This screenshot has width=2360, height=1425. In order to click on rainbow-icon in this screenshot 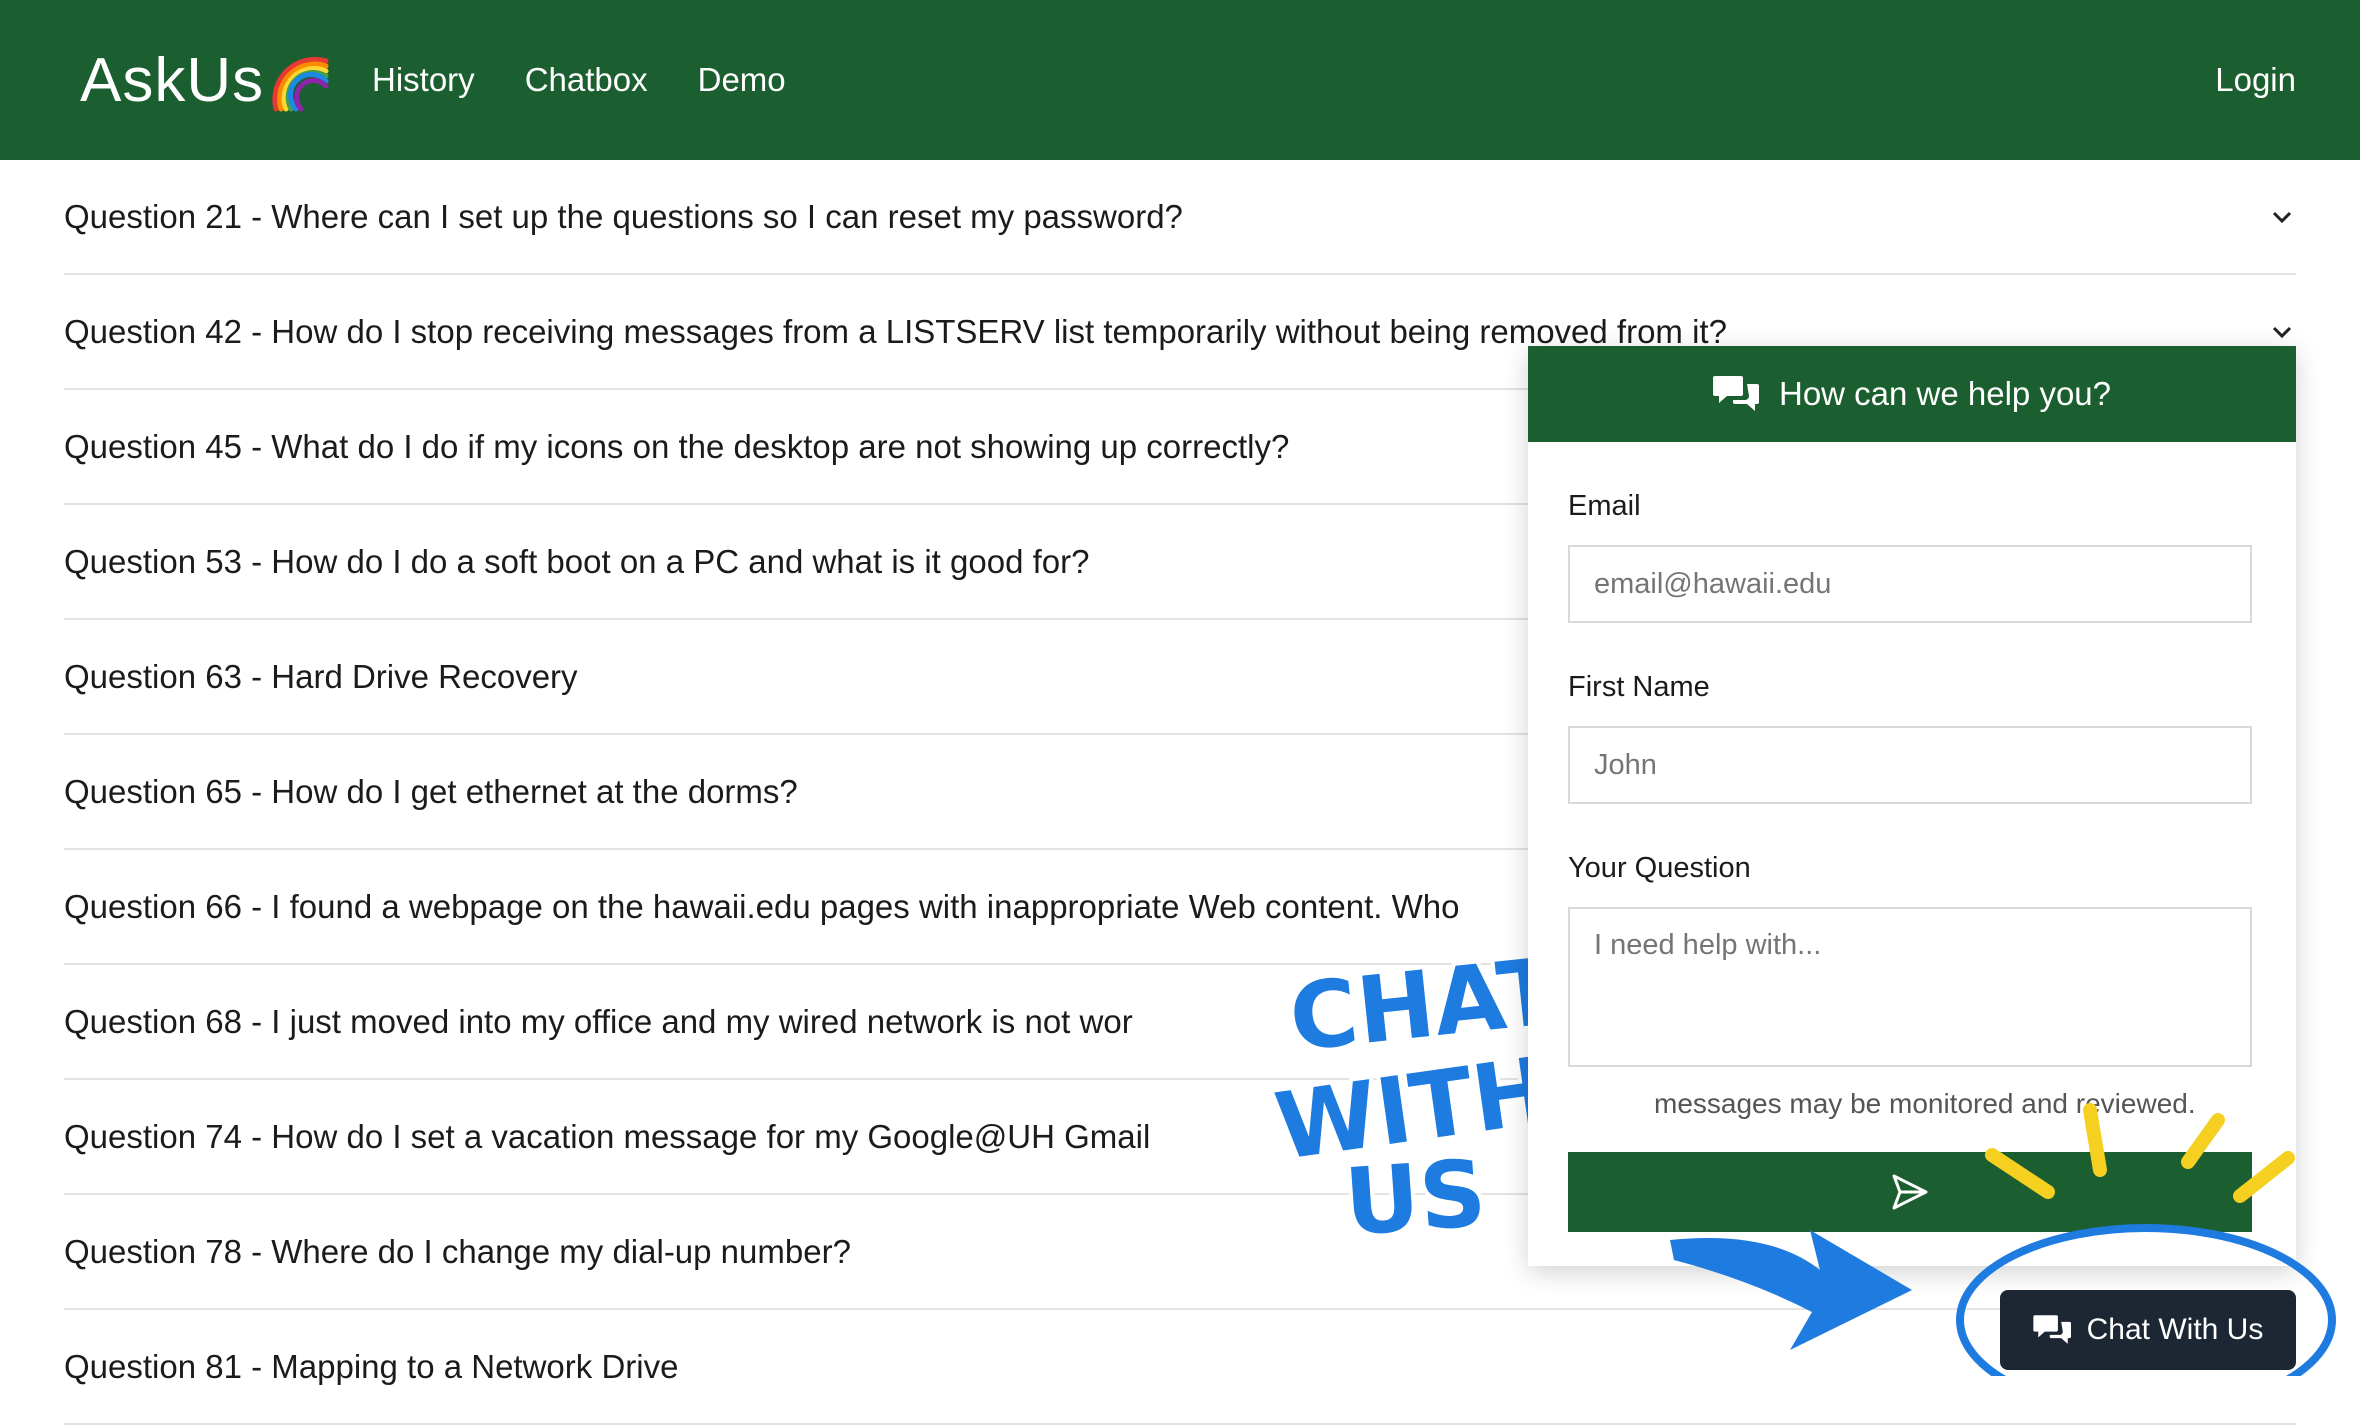, I will do `click(300, 84)`.